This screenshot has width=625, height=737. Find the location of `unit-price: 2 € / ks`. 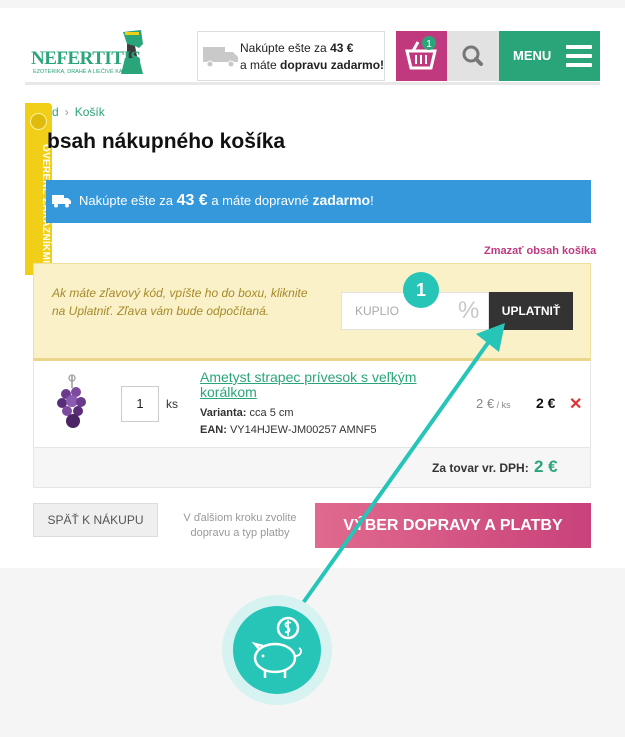

unit-price: 2 € / ks is located at coordinates (493, 403).